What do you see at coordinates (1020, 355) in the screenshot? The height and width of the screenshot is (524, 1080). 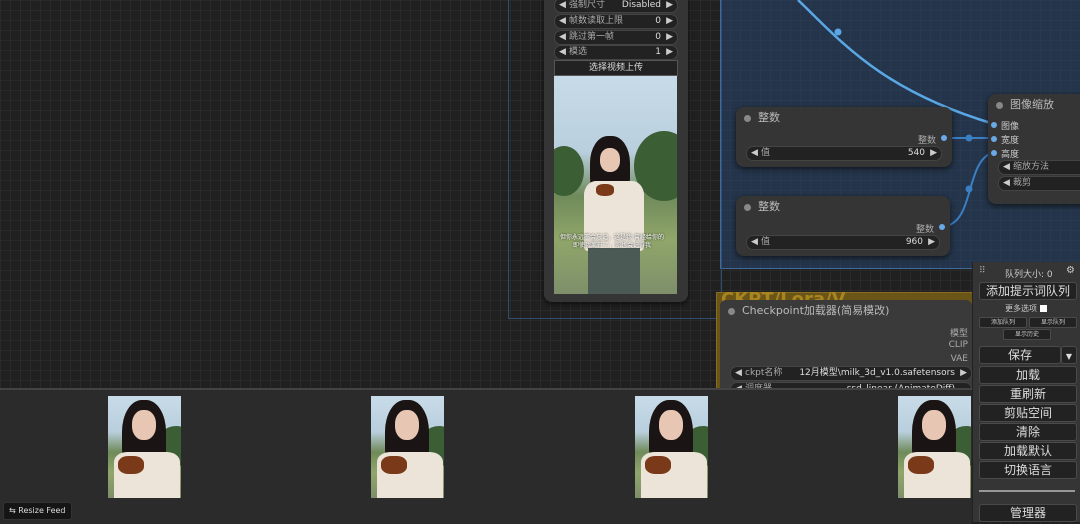 I see `save-button: 保存` at bounding box center [1020, 355].